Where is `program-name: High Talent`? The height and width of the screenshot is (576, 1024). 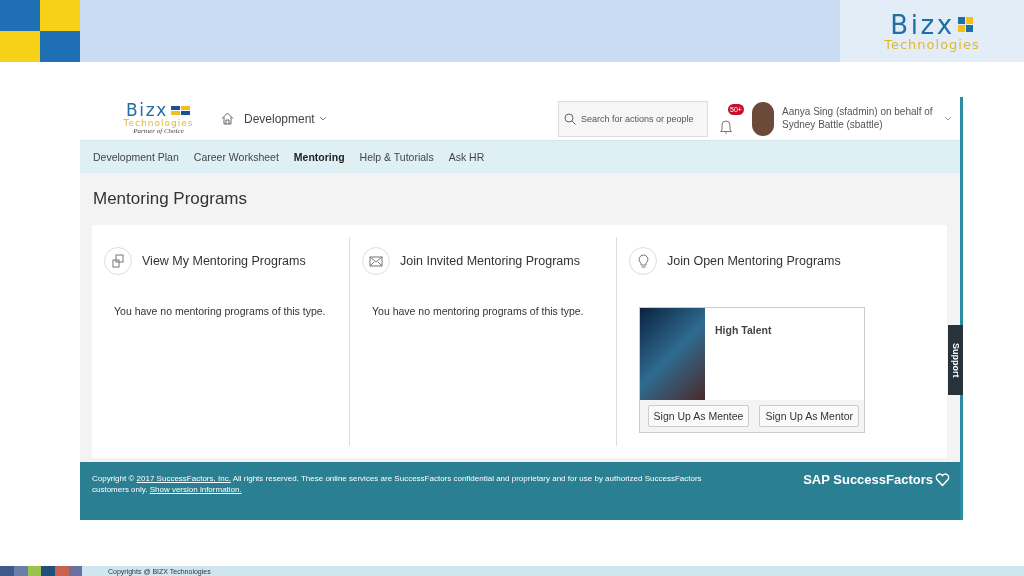 program-name: High Talent is located at coordinates (743, 331).